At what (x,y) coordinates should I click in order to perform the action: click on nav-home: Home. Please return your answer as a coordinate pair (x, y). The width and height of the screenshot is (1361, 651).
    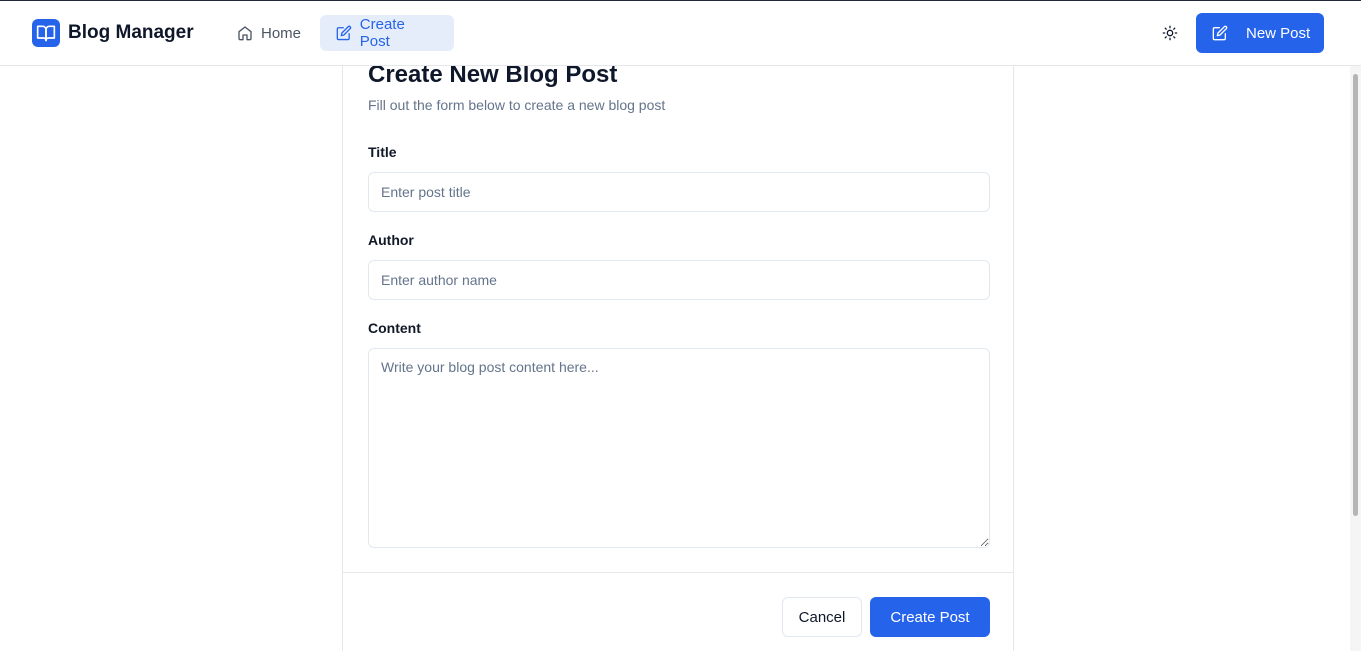
    Looking at the image, I should click on (269, 33).